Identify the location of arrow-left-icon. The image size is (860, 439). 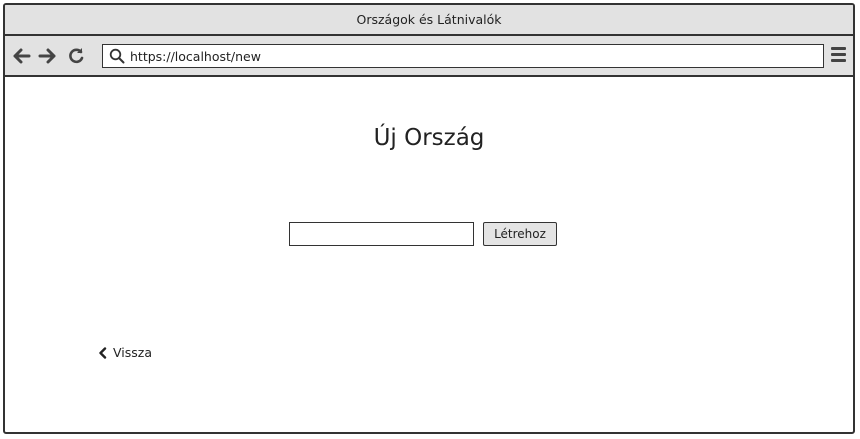
(22, 56).